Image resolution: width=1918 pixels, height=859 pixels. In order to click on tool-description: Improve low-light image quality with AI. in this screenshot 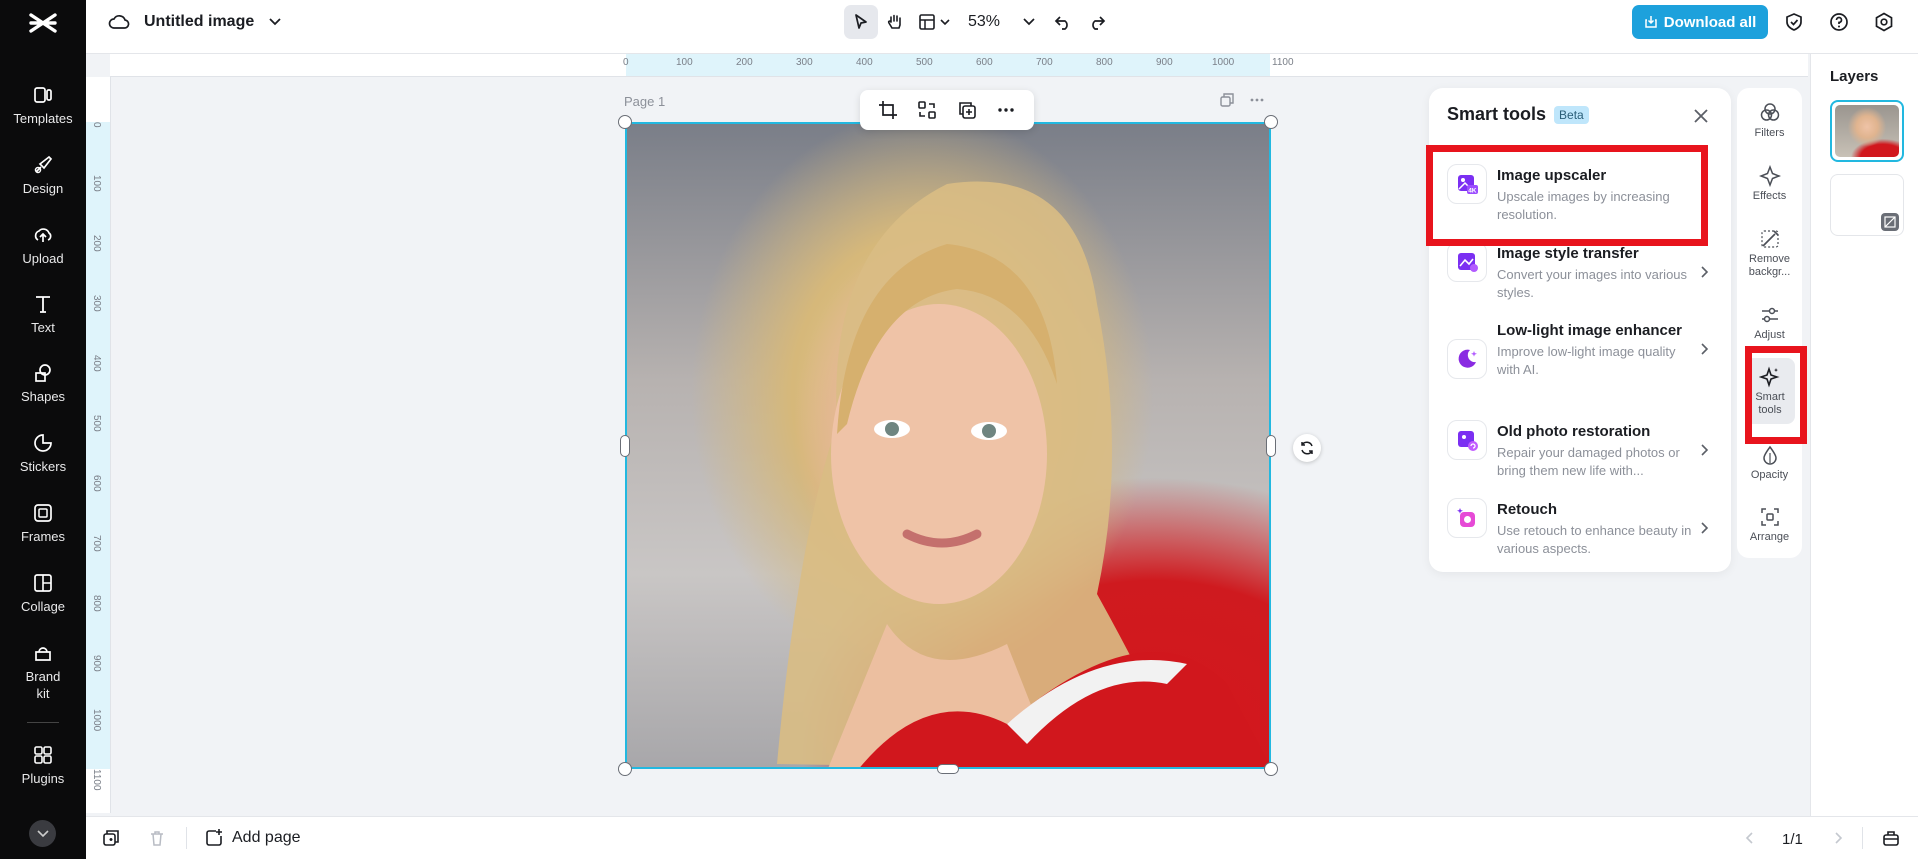, I will do `click(1586, 360)`.